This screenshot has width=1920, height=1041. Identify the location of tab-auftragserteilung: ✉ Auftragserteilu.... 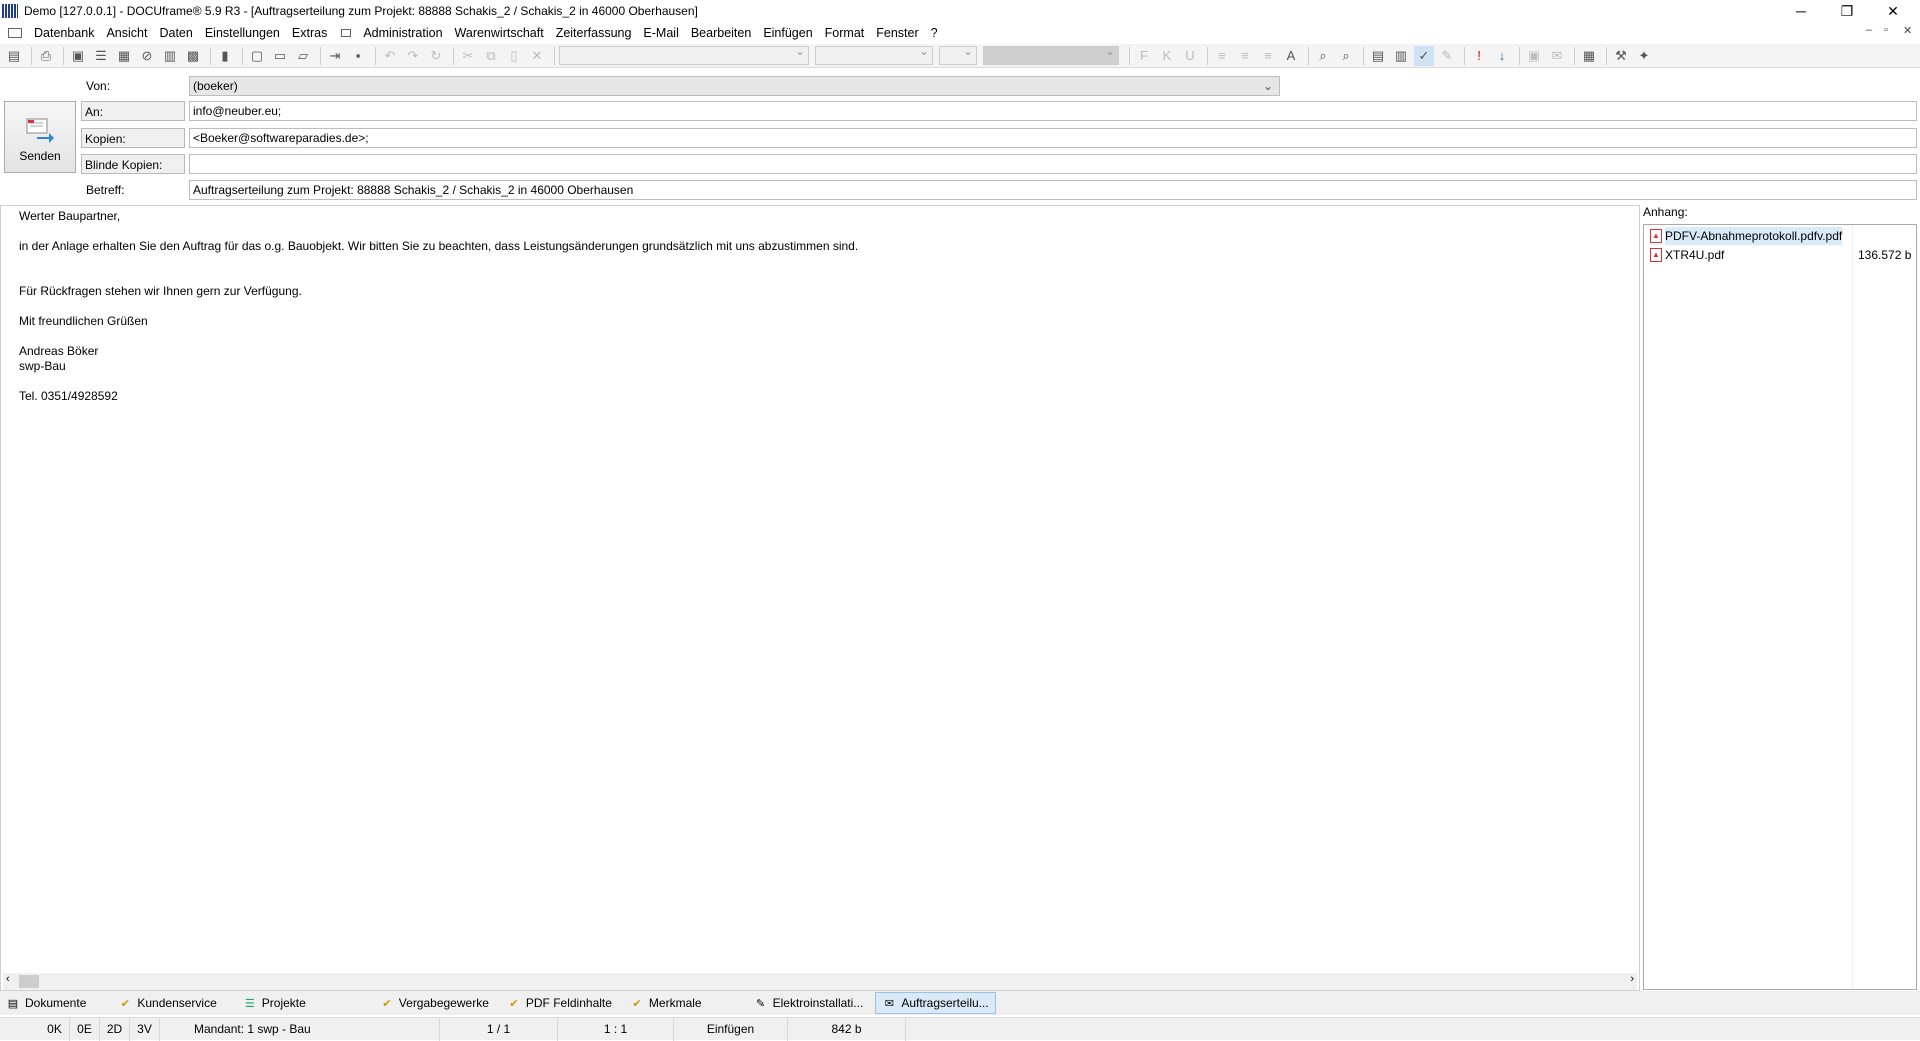
(935, 1003).